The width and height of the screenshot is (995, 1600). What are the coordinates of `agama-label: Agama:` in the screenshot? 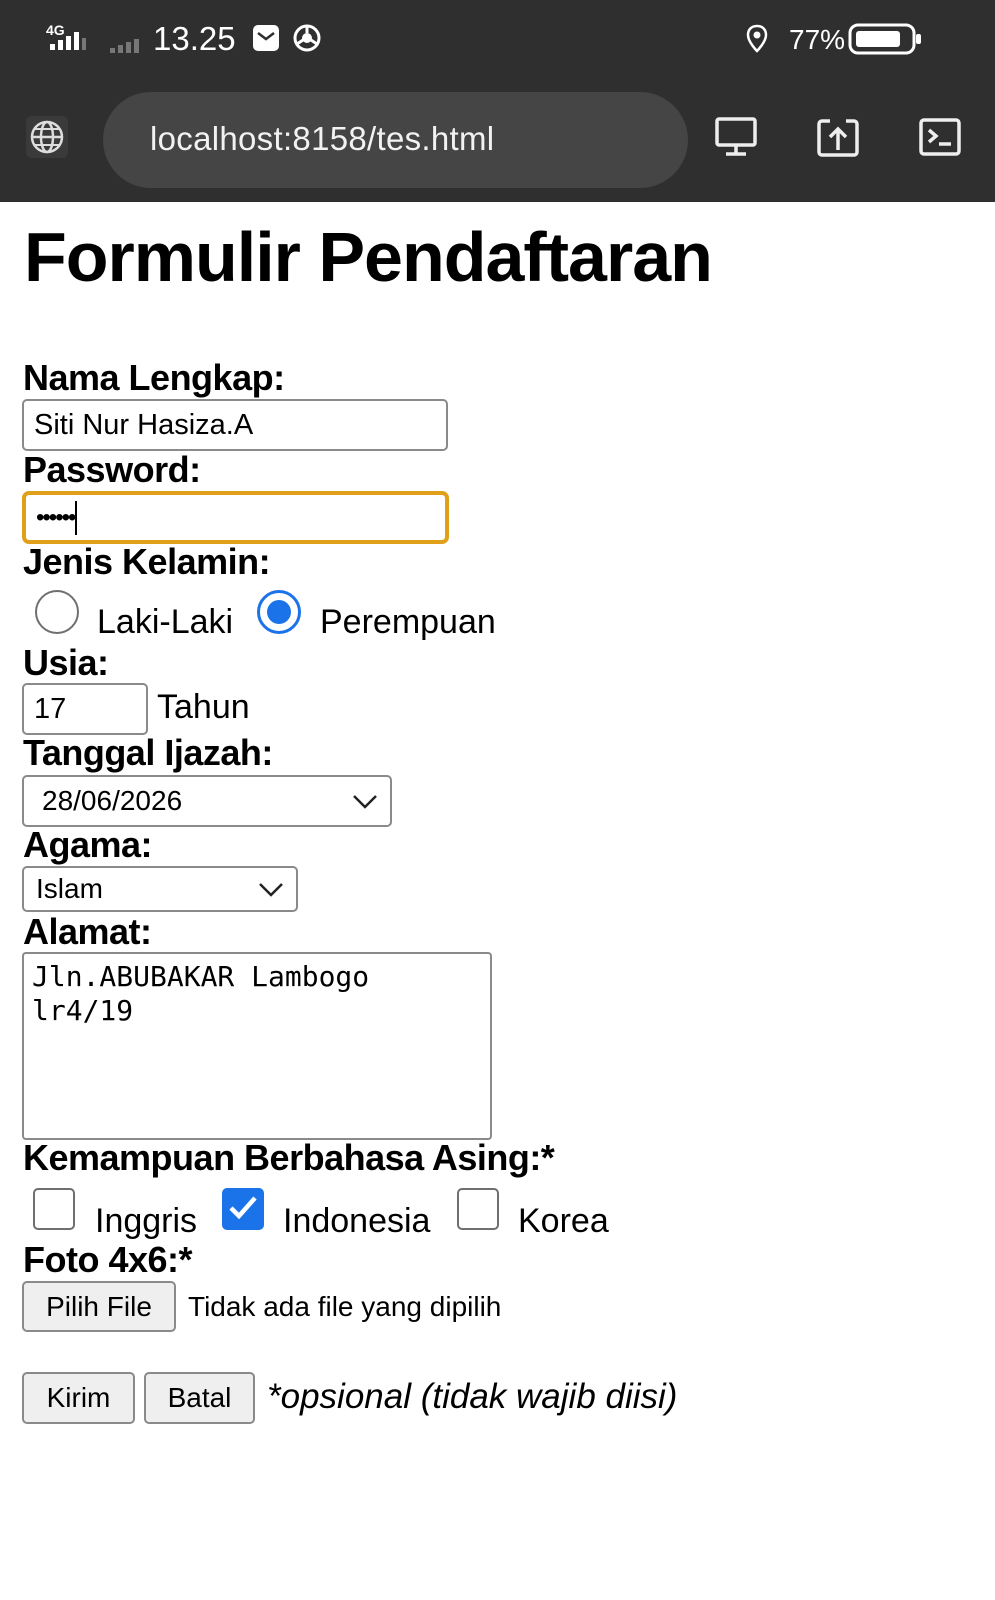 It's located at (88, 844).